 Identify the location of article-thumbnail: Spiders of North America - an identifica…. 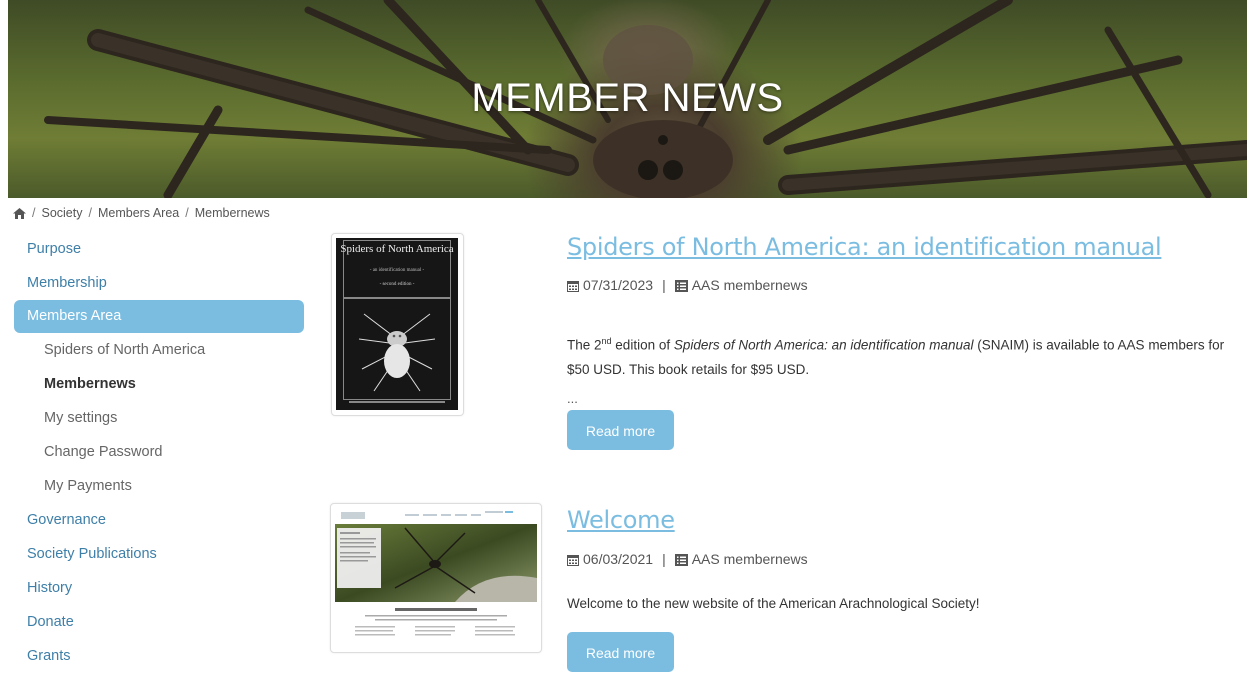
(397, 324).